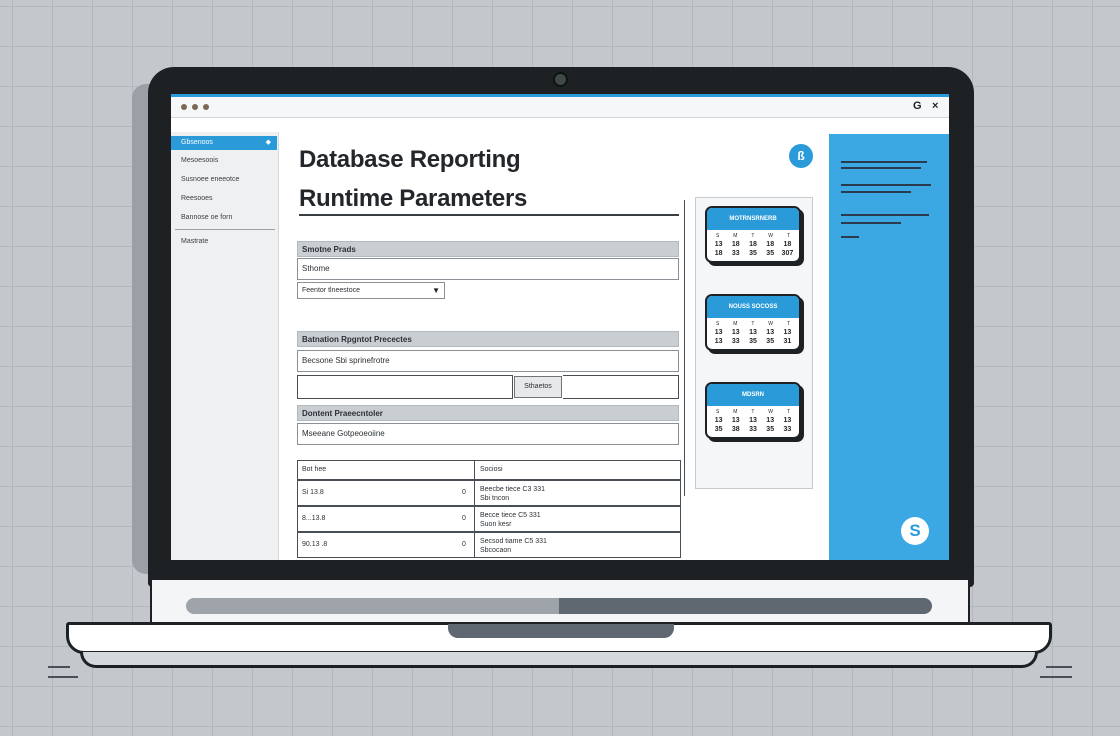  What do you see at coordinates (224, 180) in the screenshot?
I see `sidebar-item-3: Susnoee eneeotce` at bounding box center [224, 180].